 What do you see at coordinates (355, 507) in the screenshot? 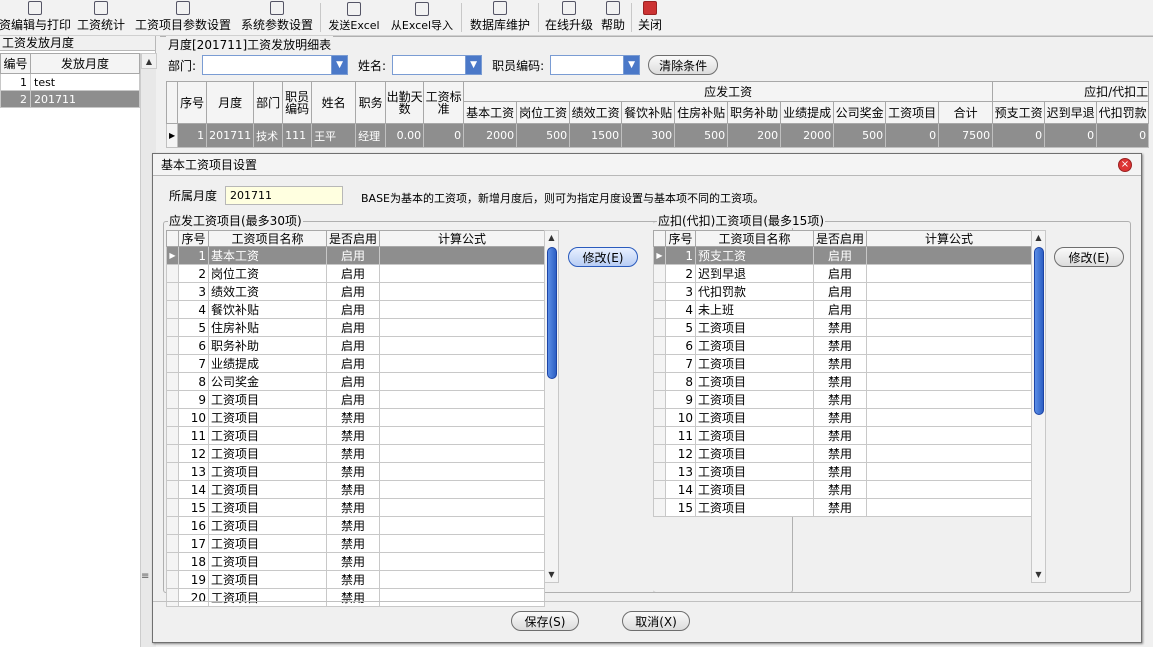
I see `table-row: 15 工资项目 禁用` at bounding box center [355, 507].